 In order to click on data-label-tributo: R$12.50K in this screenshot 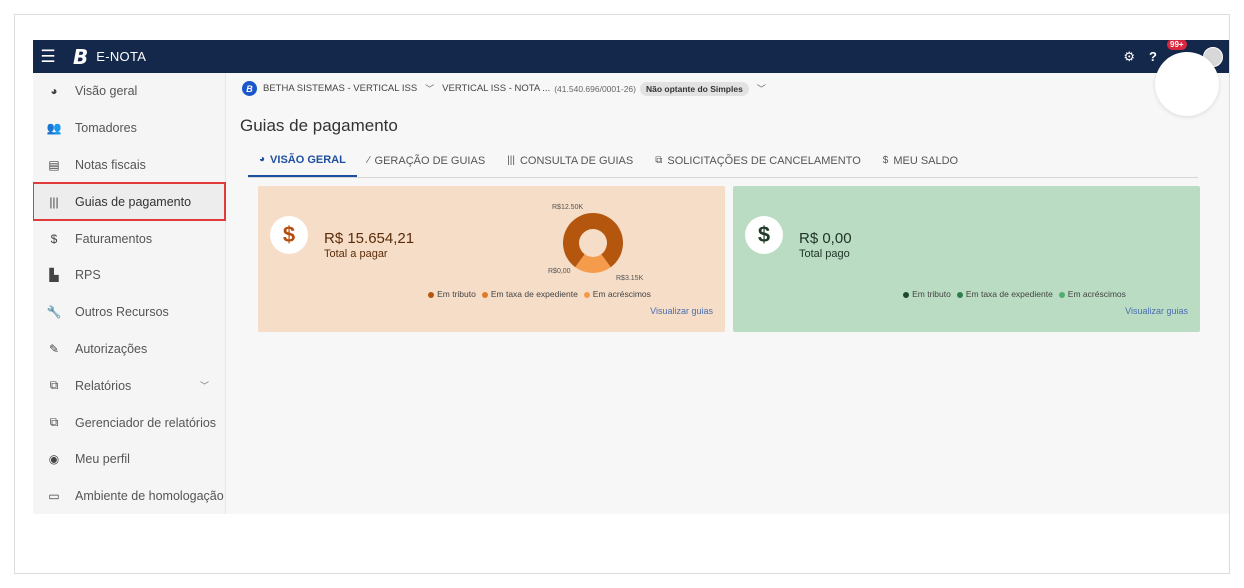, I will do `click(568, 207)`.